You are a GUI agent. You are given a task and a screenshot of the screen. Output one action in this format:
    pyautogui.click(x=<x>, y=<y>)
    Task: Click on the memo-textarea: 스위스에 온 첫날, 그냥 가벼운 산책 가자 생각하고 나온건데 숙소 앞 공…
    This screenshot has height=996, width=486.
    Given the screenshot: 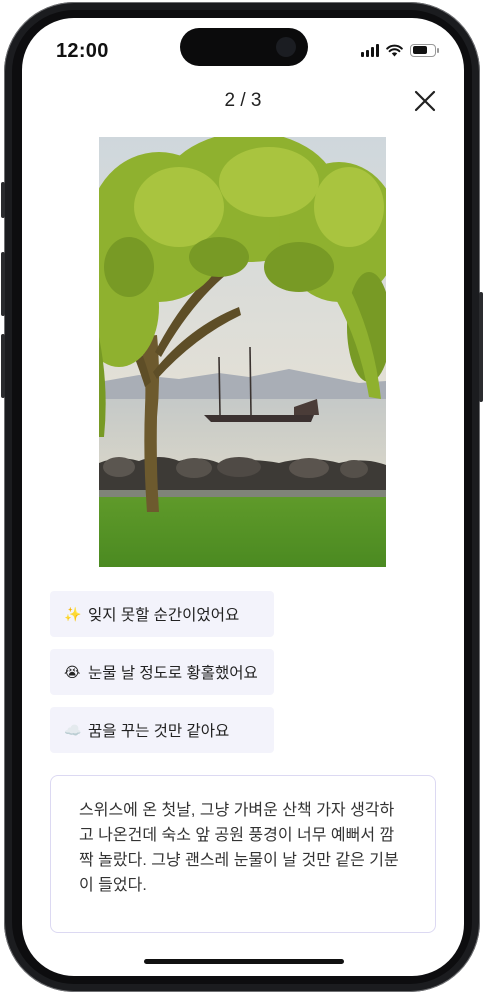 What is the action you would take?
    pyautogui.click(x=243, y=854)
    